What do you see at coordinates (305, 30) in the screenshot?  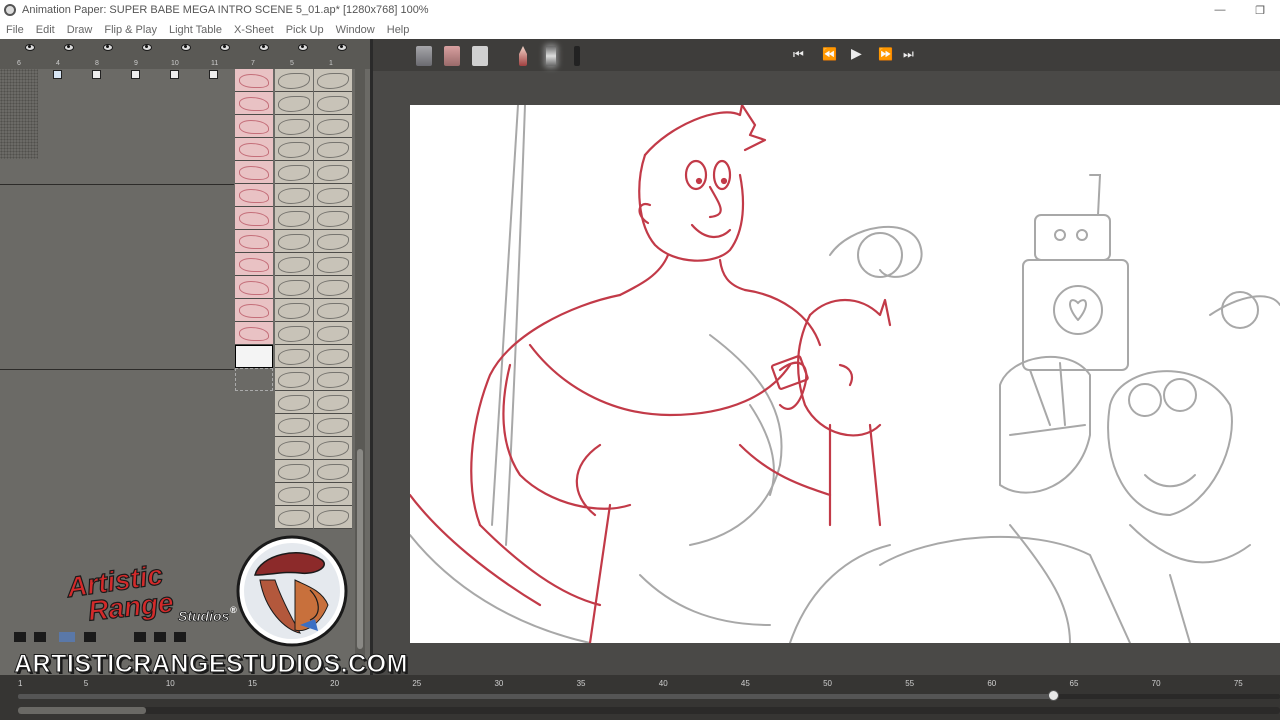 I see `menu-pick-up: Pick Up` at bounding box center [305, 30].